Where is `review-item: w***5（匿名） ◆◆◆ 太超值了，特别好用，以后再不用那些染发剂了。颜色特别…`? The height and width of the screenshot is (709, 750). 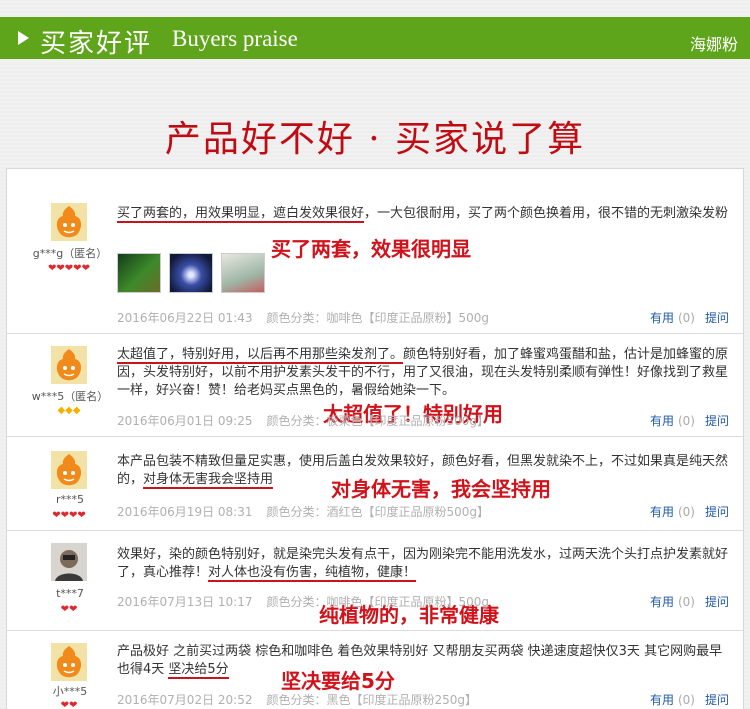 review-item: w***5（匿名） ◆◆◆ 太超值了，特别好用，以后再不用那些染发剂了。颜色特别… is located at coordinates (375, 385).